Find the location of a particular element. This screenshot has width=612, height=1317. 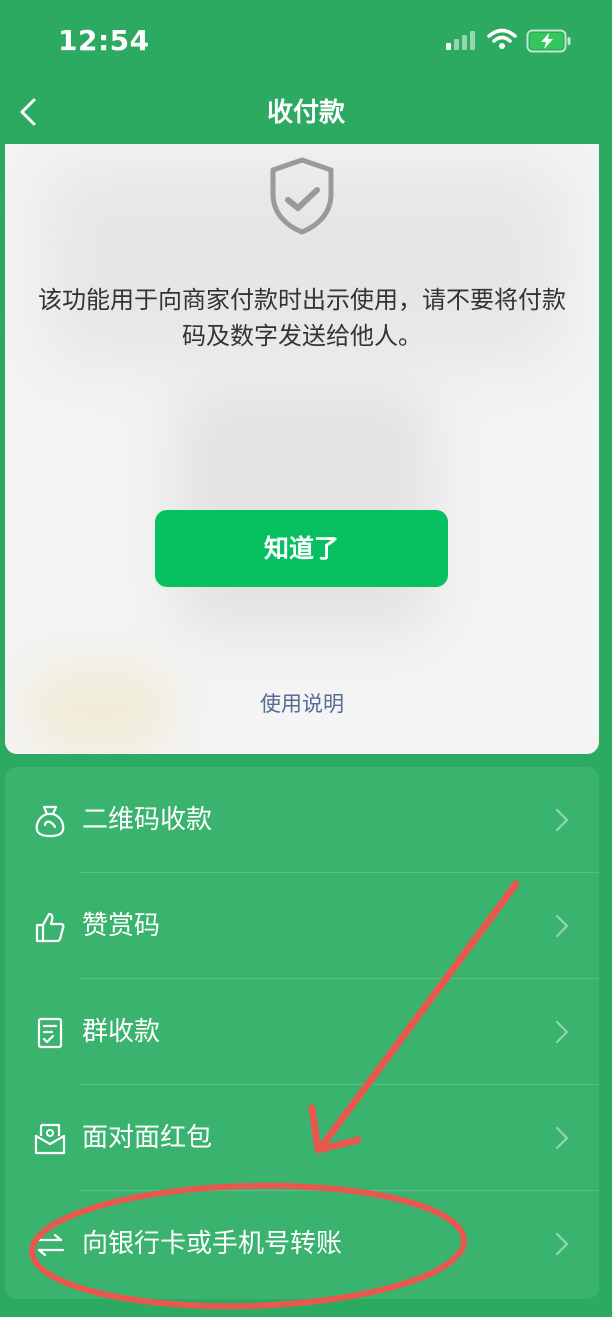

menu-item-face-to-face-red-packet: 面对面红包 is located at coordinates (302, 1138).